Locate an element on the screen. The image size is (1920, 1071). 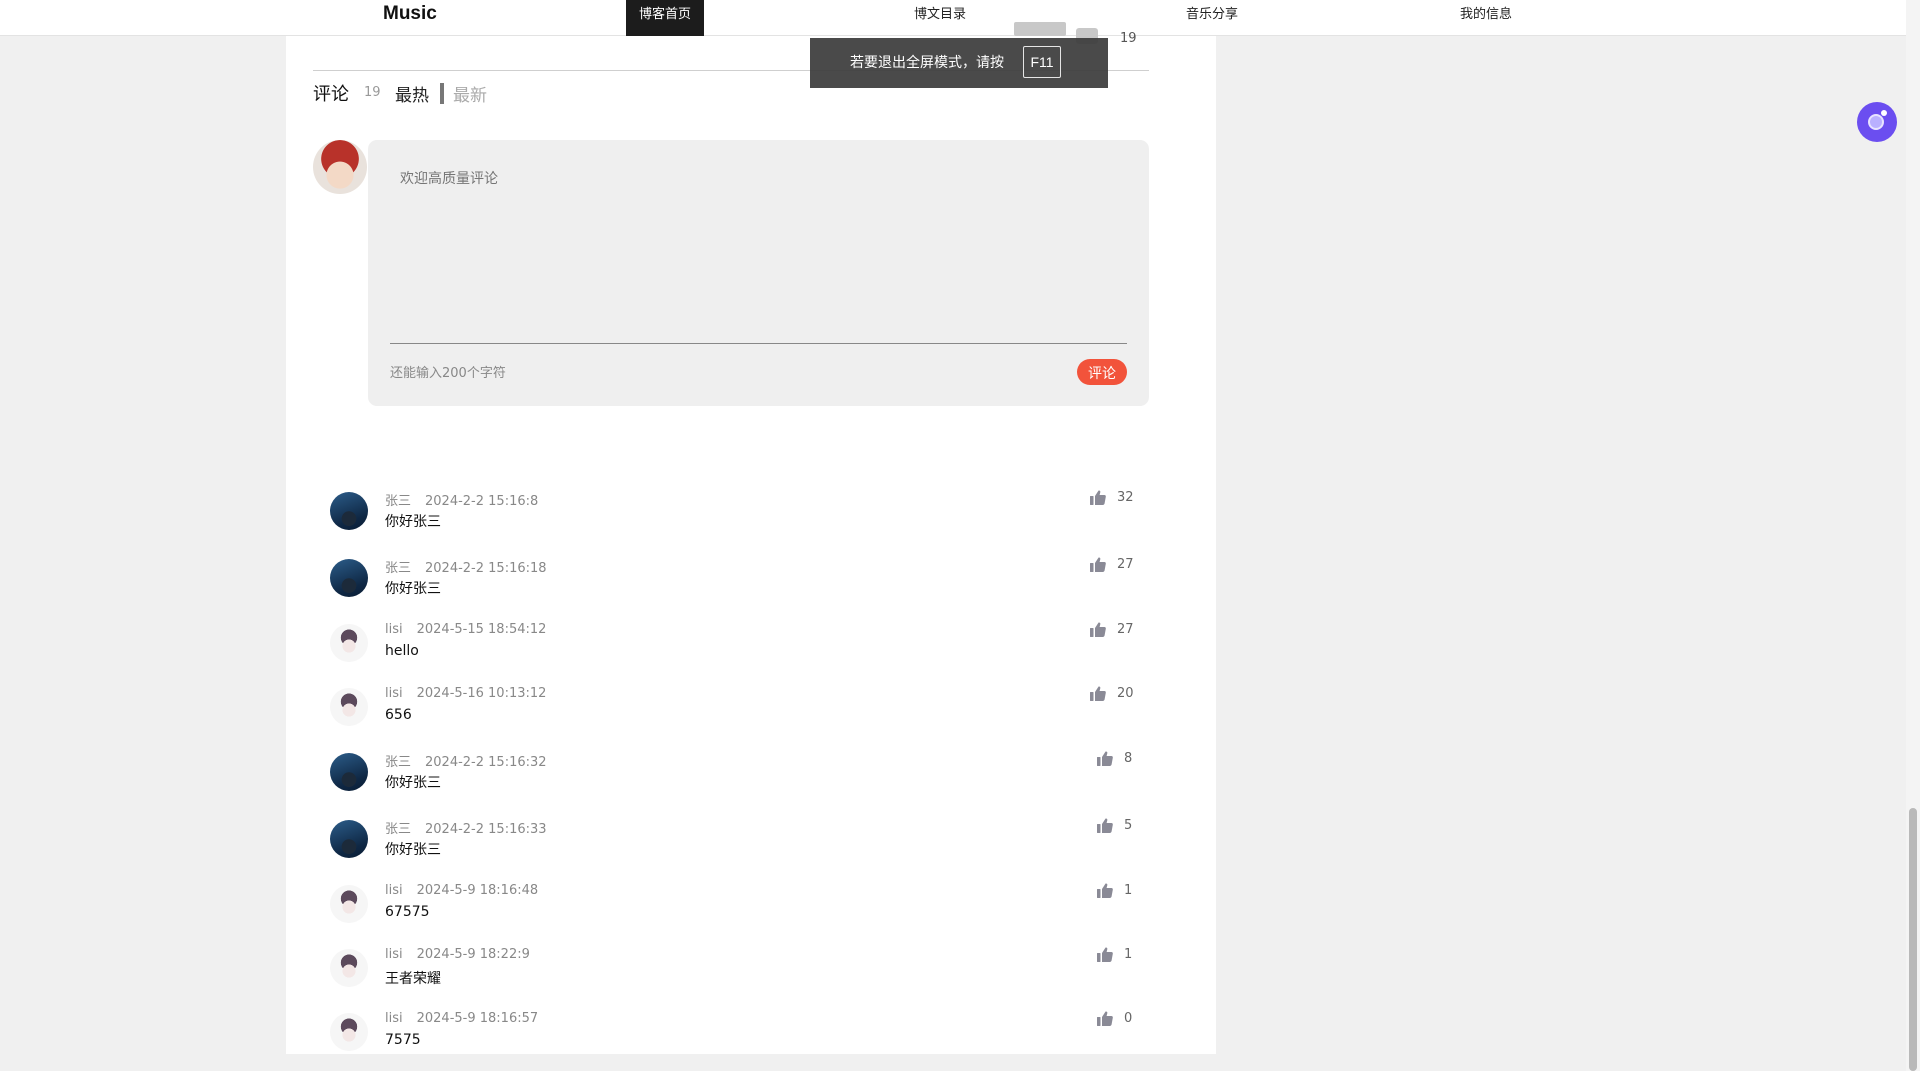
comment-row: lisi 2024-5-9 18:16:48 67575 1 is located at coordinates (731, 908).